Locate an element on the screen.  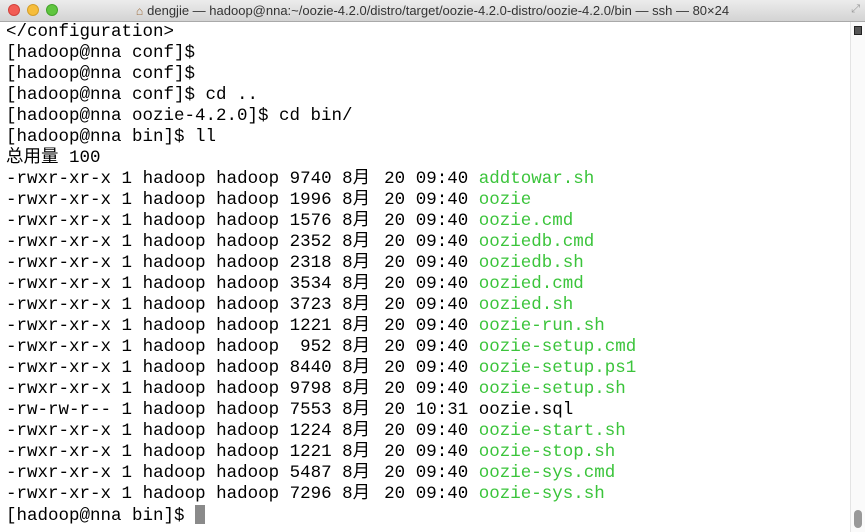
file-name: oozie is located at coordinates (505, 200).